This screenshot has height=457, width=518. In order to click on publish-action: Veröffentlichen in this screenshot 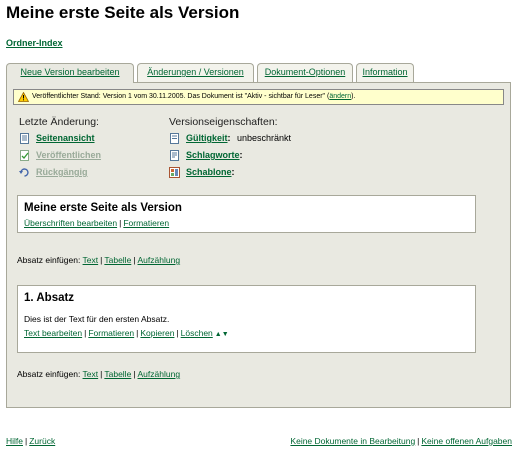, I will do `click(60, 157)`.